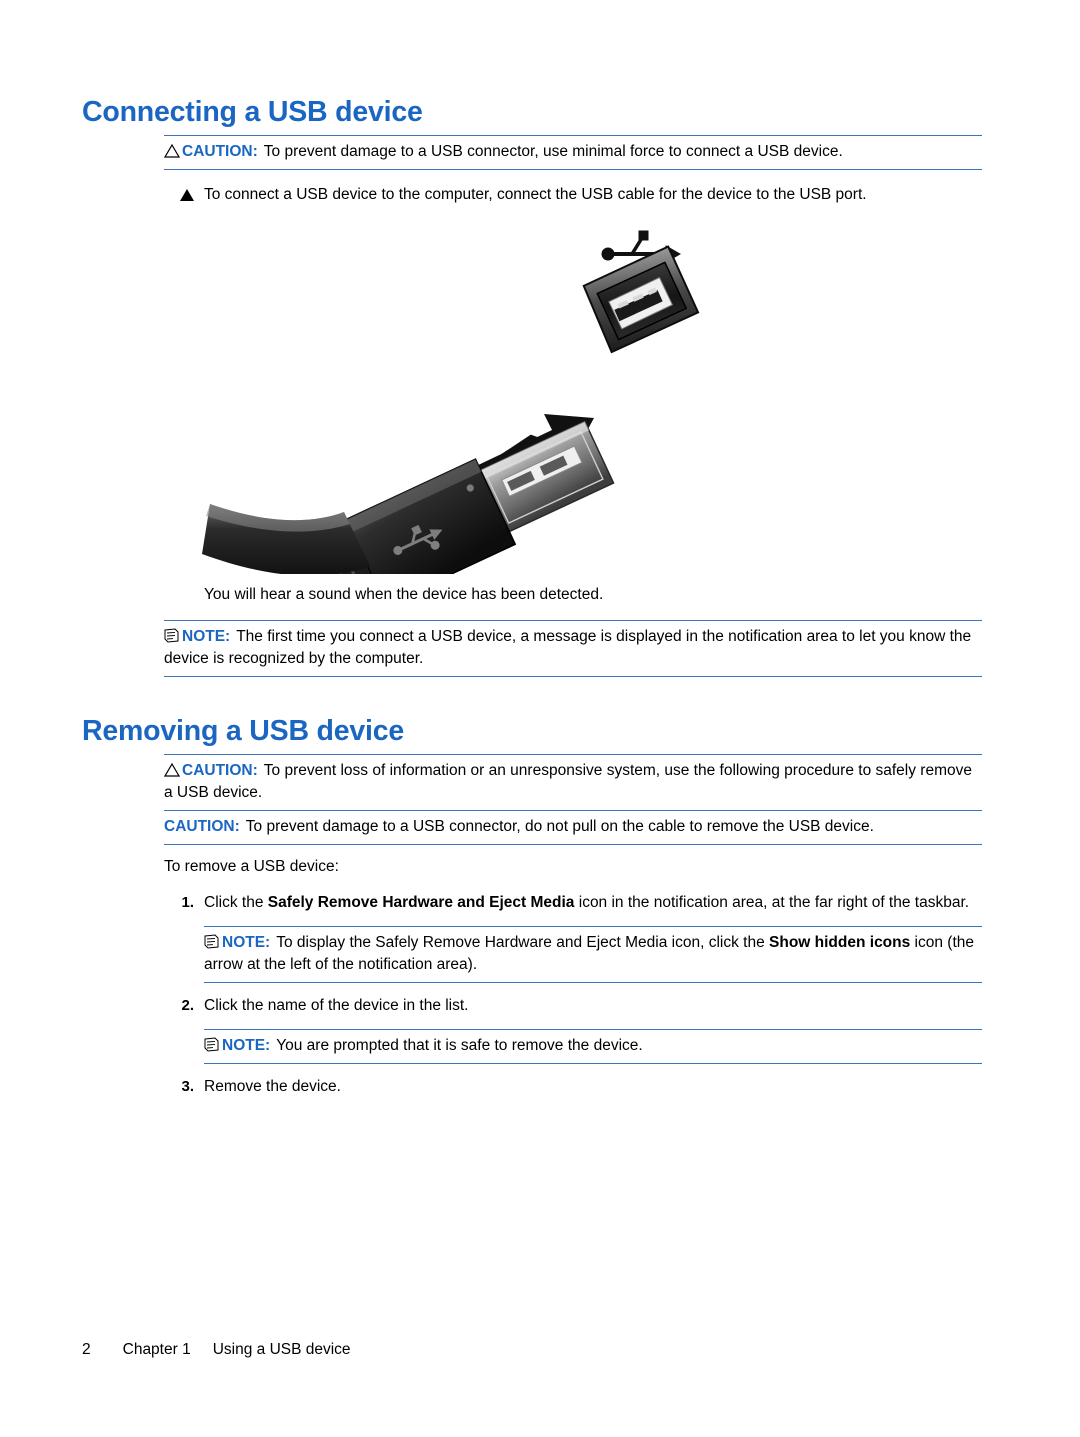  What do you see at coordinates (840, 942) in the screenshot?
I see `note-text-bold: Show hidden icons` at bounding box center [840, 942].